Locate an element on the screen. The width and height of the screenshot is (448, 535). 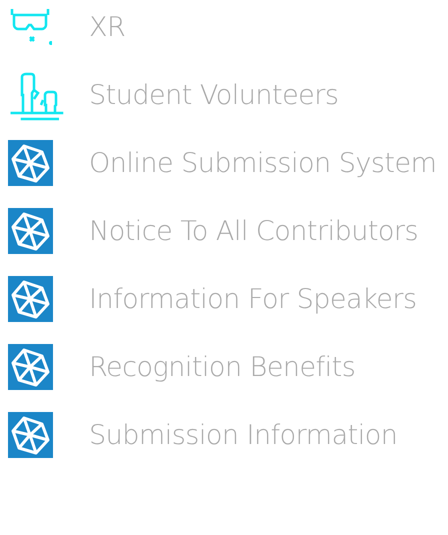
nav-link: Student Volunteers is located at coordinates (213, 95).